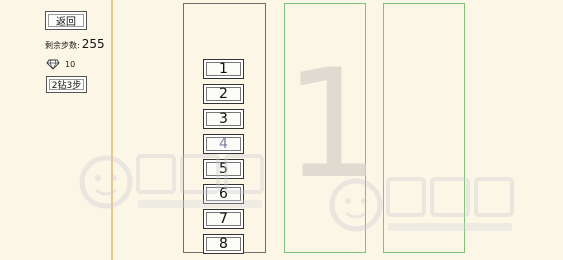 The width and height of the screenshot is (563, 260). I want to click on tile-2: 2, so click(223, 94).